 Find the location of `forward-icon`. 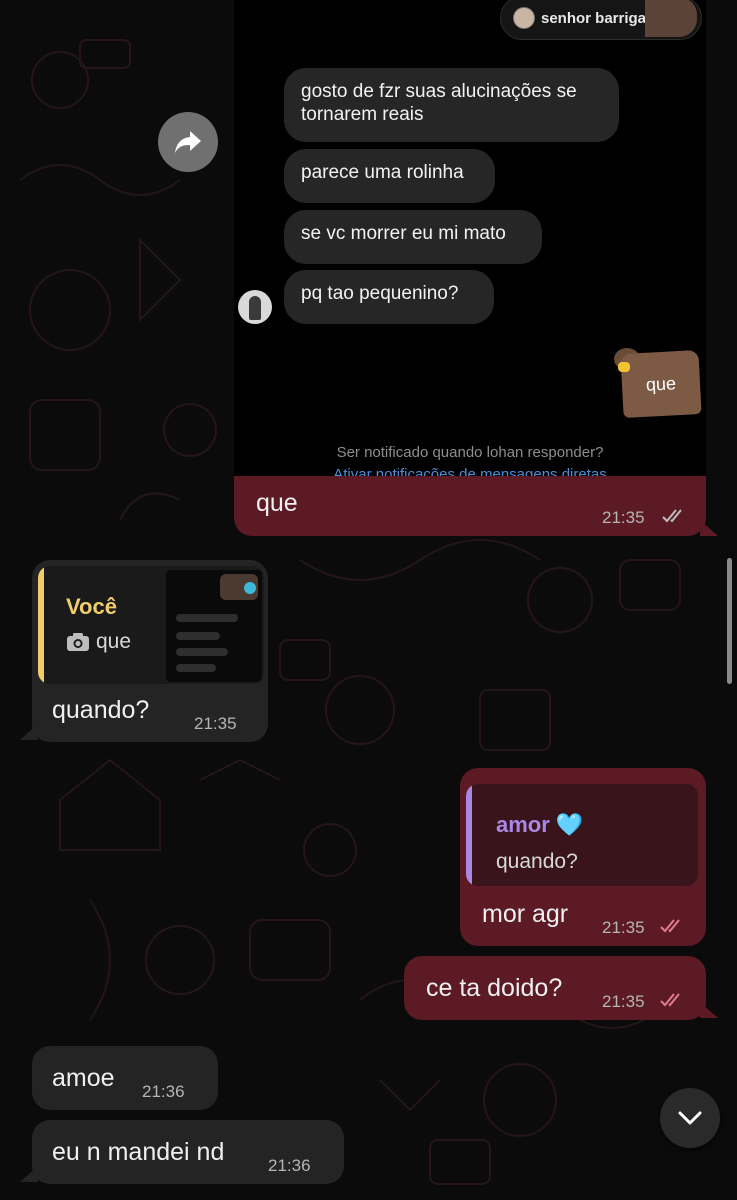

forward-icon is located at coordinates (188, 142).